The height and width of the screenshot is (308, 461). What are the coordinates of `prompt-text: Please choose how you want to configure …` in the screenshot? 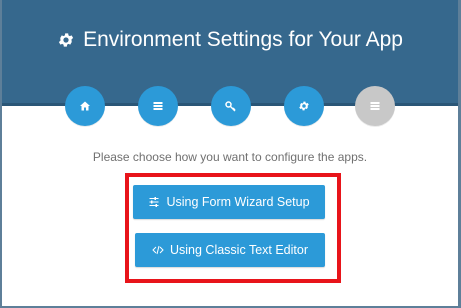 It's located at (230, 157).